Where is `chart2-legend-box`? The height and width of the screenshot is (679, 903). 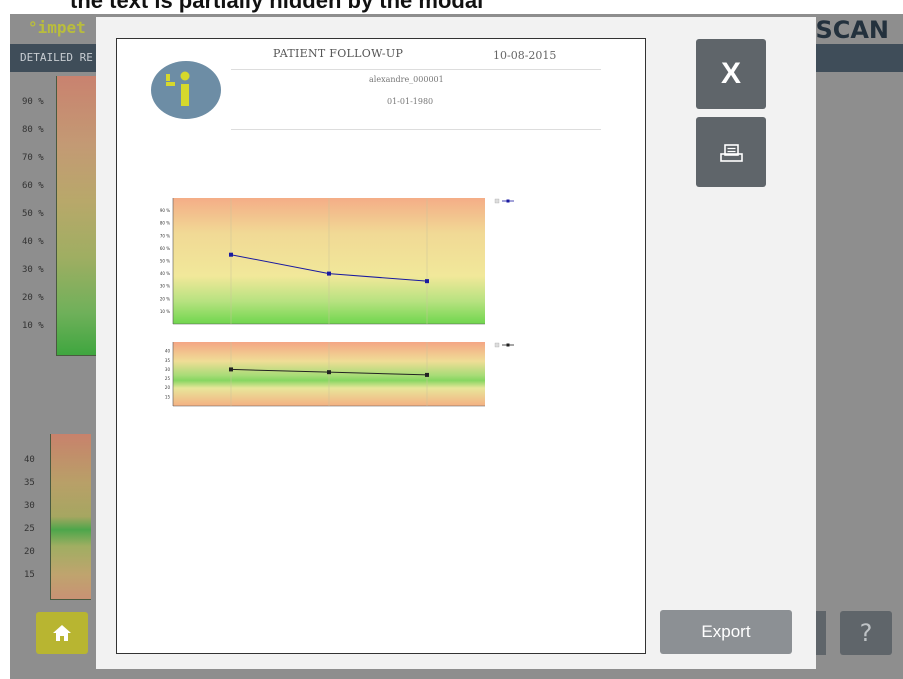 chart2-legend-box is located at coordinates (497, 345).